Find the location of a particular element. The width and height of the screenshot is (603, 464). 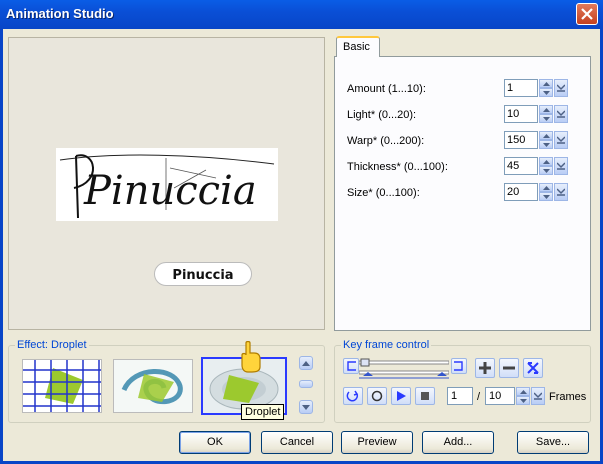

effect-legend: Effect: Droplet is located at coordinates (52, 345).